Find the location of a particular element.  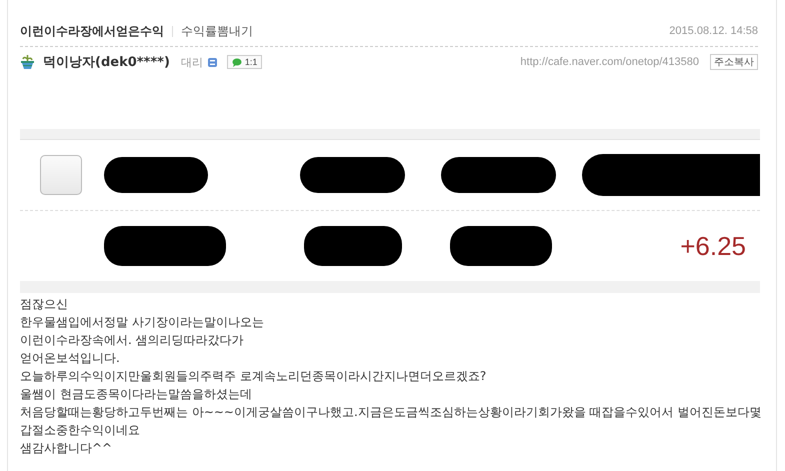

category-link: 수익률뽐내기 is located at coordinates (217, 31).